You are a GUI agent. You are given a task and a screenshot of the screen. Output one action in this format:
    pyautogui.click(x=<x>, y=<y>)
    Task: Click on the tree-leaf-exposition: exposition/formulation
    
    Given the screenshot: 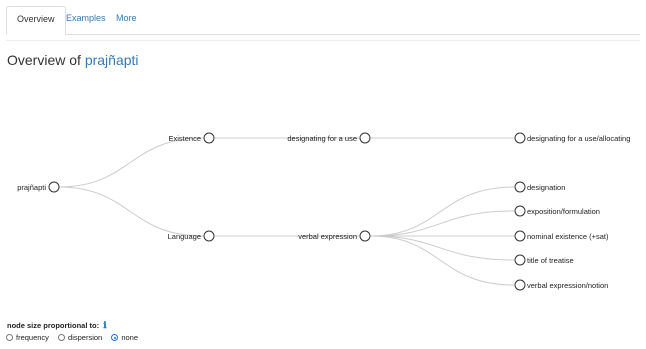 What is the action you would take?
    pyautogui.click(x=557, y=211)
    